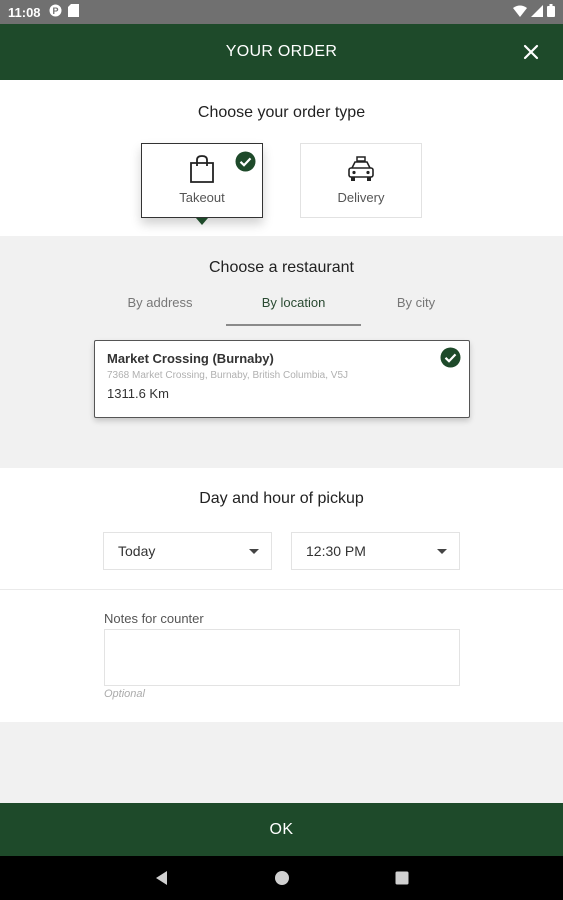 This screenshot has height=900, width=563. I want to click on close-button, so click(531, 52).